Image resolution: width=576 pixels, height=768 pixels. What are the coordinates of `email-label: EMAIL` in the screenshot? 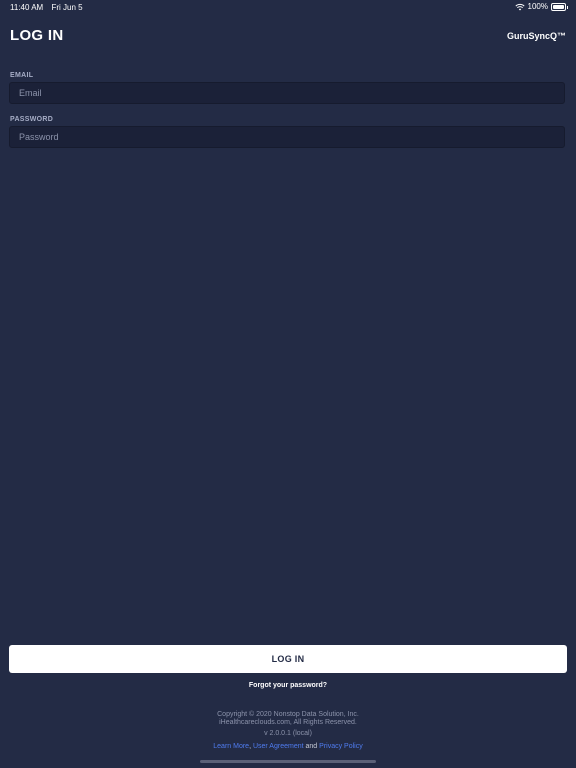 It's located at (22, 75).